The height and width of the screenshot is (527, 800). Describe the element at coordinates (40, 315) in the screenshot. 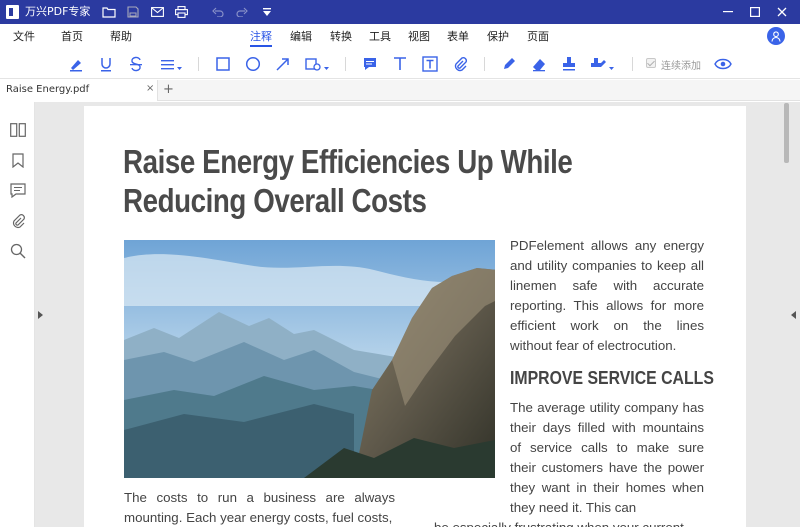

I see `collapse-sidebar-arrow-icon` at that location.